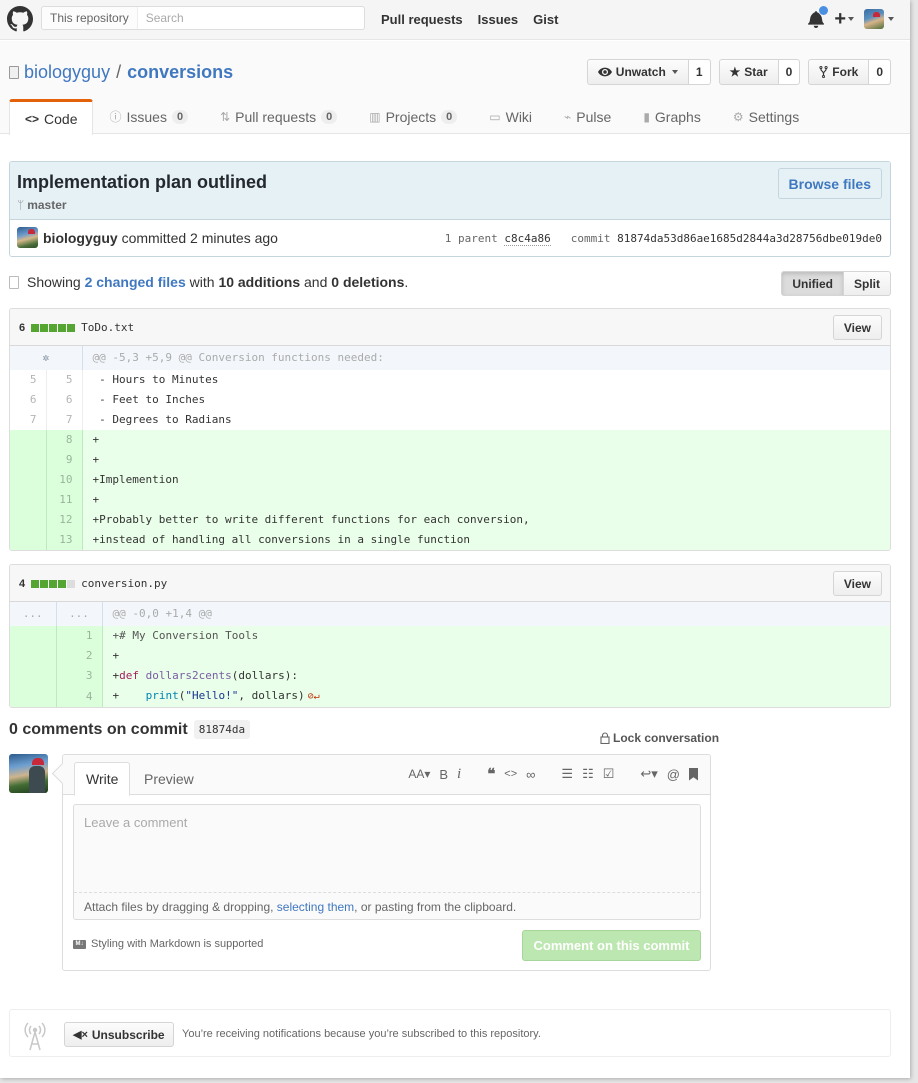  Describe the element at coordinates (64, 480) in the screenshot. I see `new-line-number: 10` at that location.